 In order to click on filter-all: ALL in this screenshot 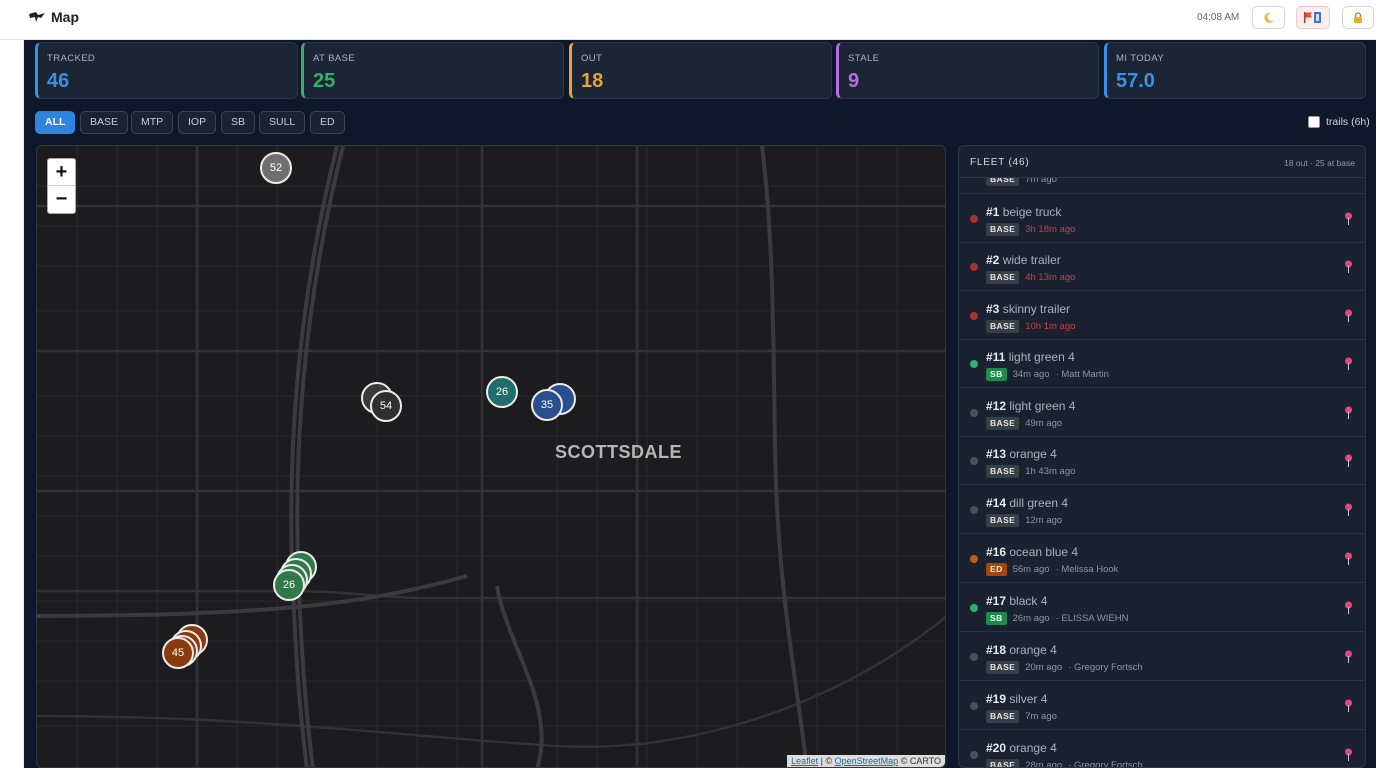, I will do `click(55, 122)`.